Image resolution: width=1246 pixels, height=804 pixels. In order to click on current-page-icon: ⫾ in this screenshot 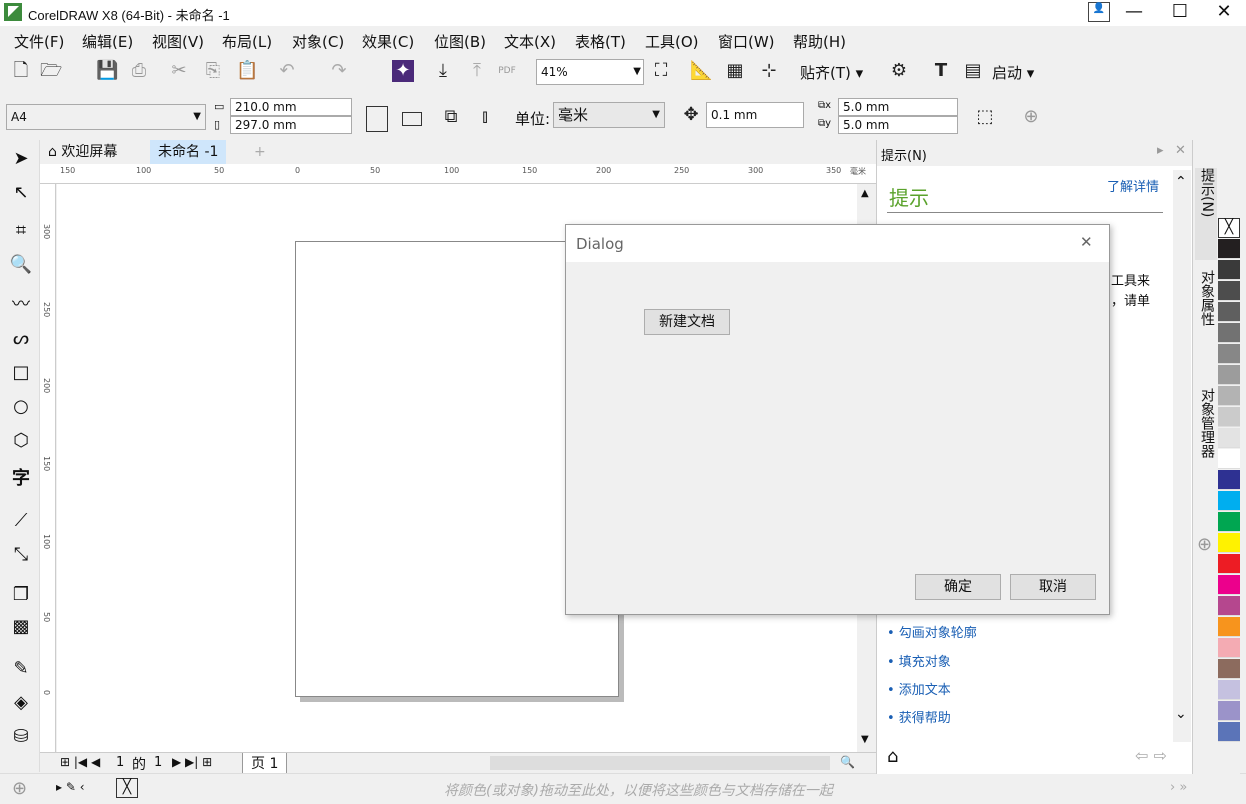, I will do `click(485, 117)`.